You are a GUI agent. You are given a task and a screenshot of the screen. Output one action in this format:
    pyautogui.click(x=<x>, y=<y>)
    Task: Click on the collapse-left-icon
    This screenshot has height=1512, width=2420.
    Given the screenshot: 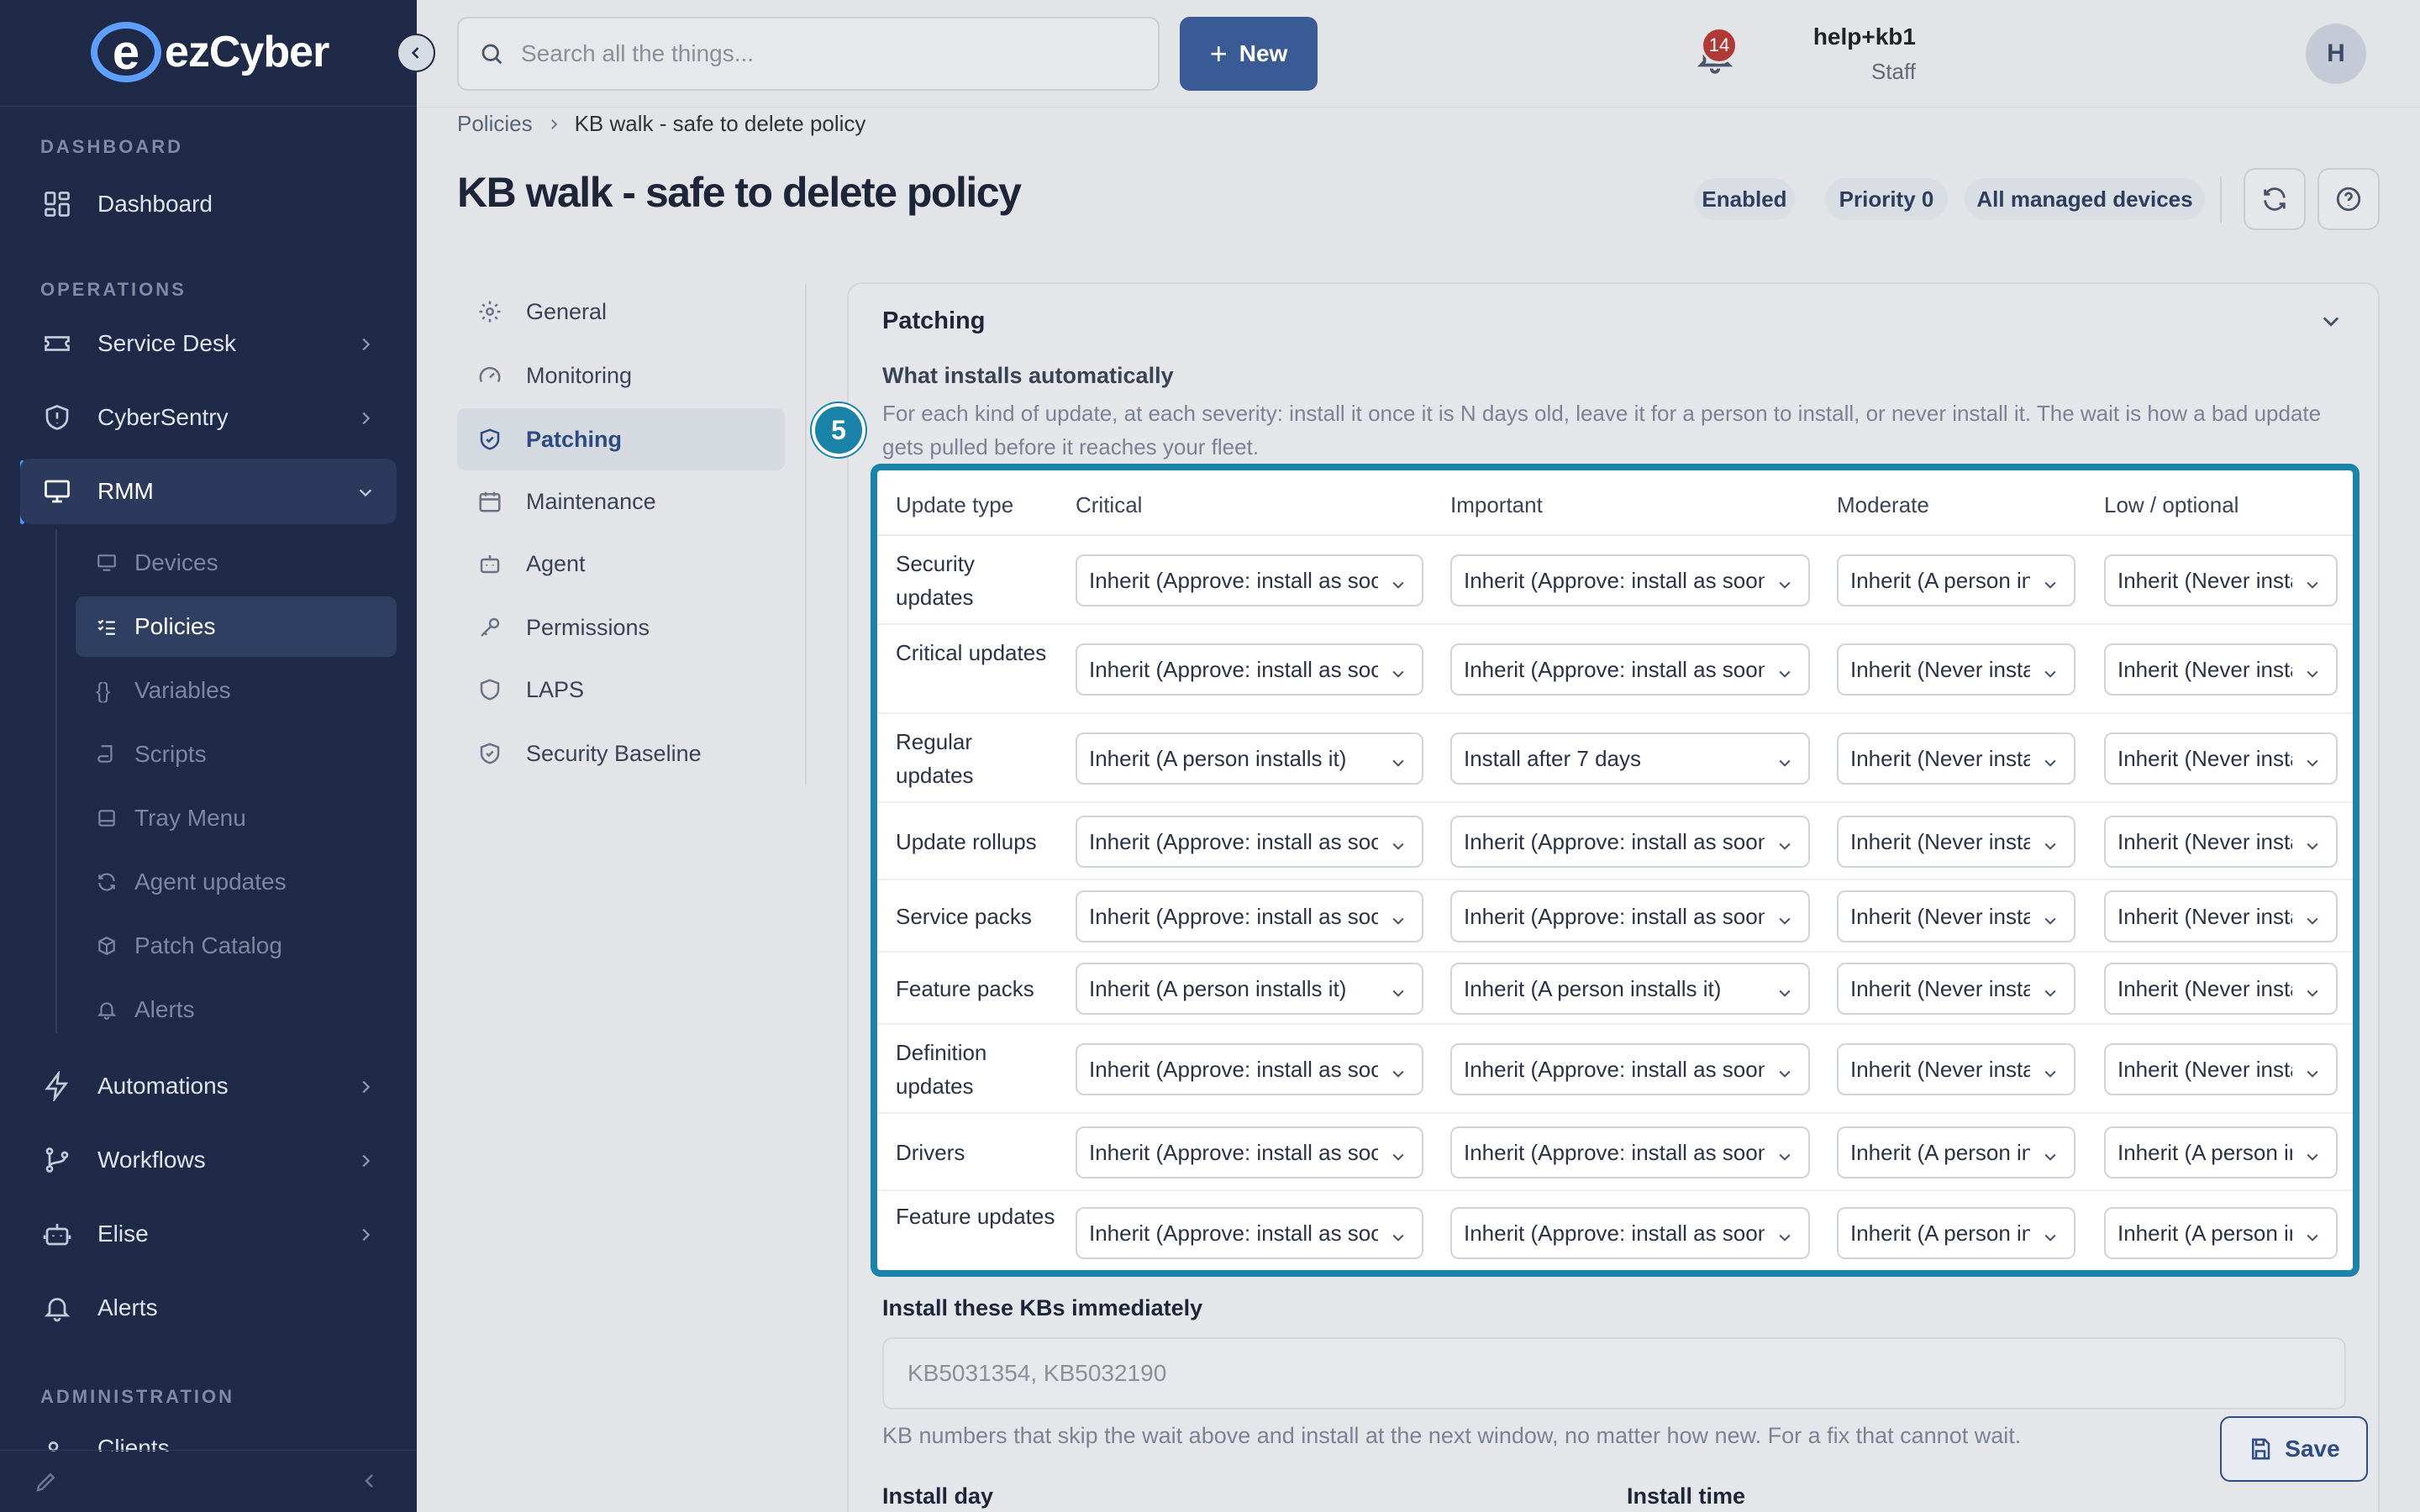 What is the action you would take?
    pyautogui.click(x=370, y=1483)
    